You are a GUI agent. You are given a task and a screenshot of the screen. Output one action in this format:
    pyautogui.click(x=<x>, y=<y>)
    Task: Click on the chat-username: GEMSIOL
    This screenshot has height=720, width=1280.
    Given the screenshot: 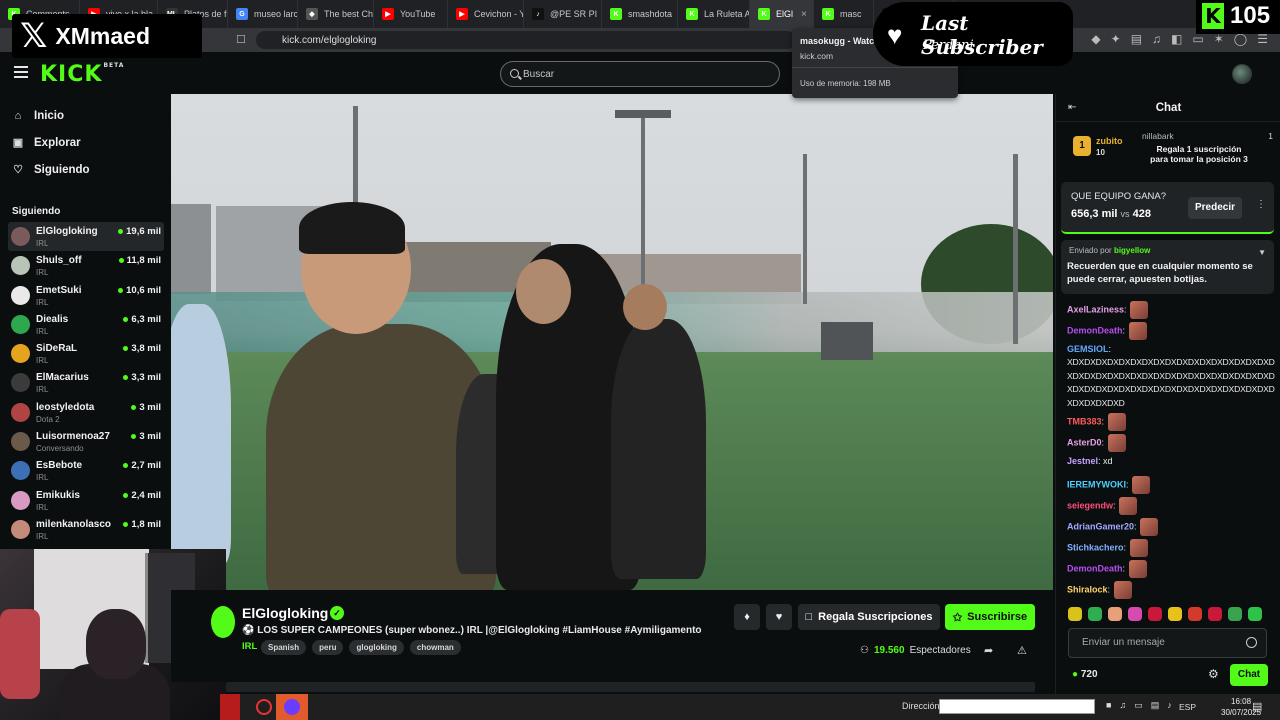 What is the action you would take?
    pyautogui.click(x=1088, y=349)
    